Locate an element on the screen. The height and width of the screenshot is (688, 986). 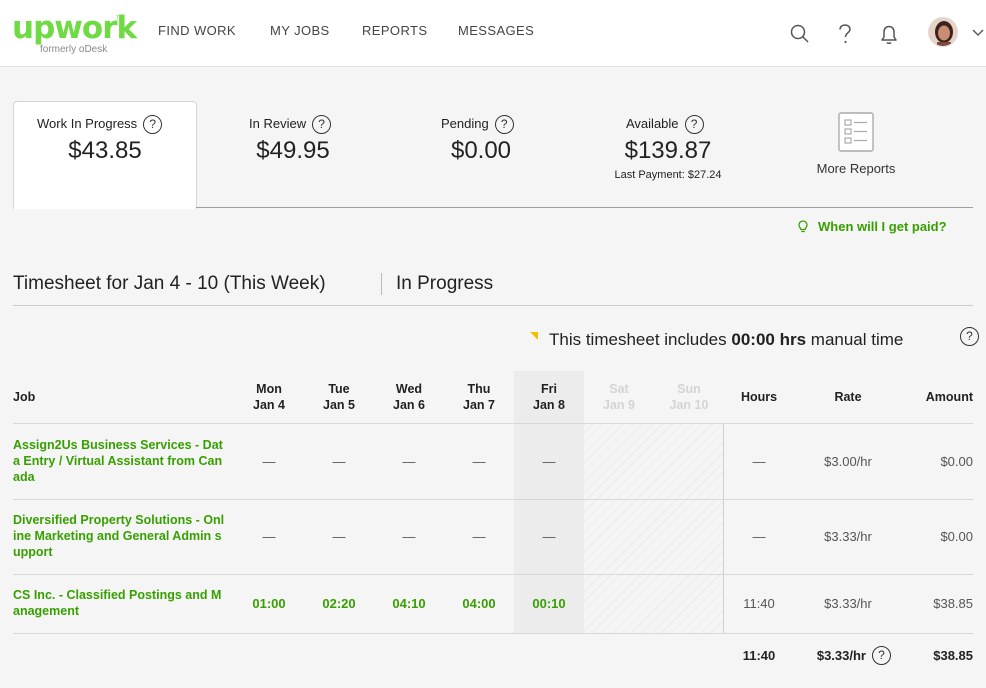
day-cell: 00:10 is located at coordinates (549, 603).